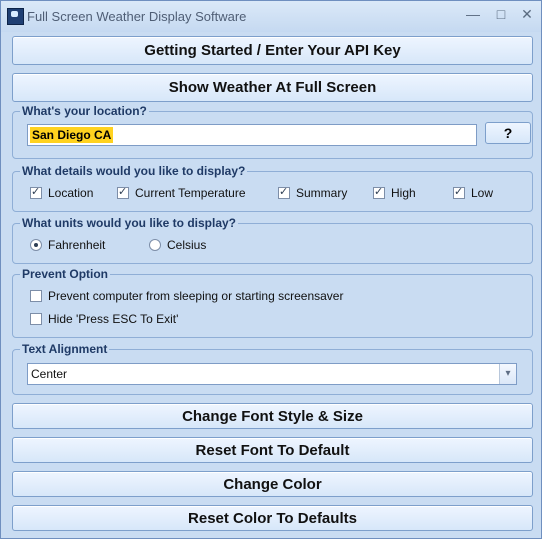 The width and height of the screenshot is (542, 539). Describe the element at coordinates (15, 16) in the screenshot. I see `app-icon` at that location.